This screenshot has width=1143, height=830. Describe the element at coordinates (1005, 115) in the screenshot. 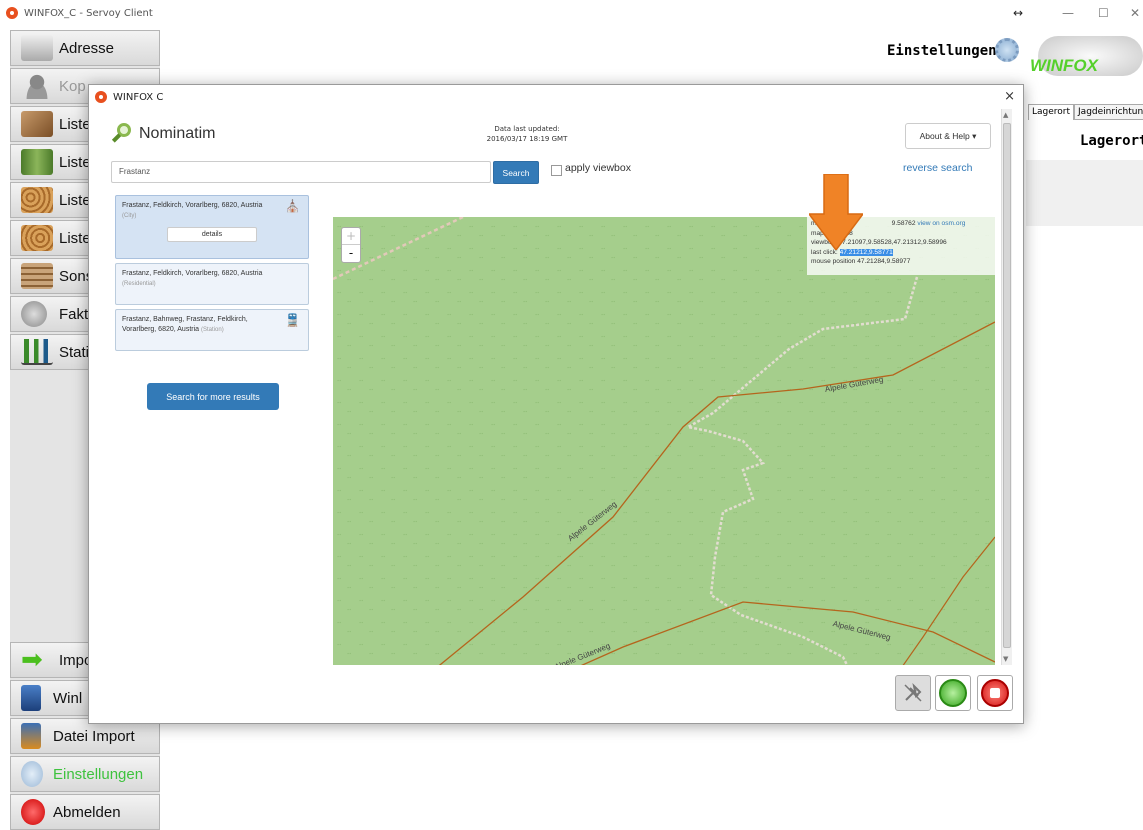

I see `scroll-up-icon: ▲` at that location.